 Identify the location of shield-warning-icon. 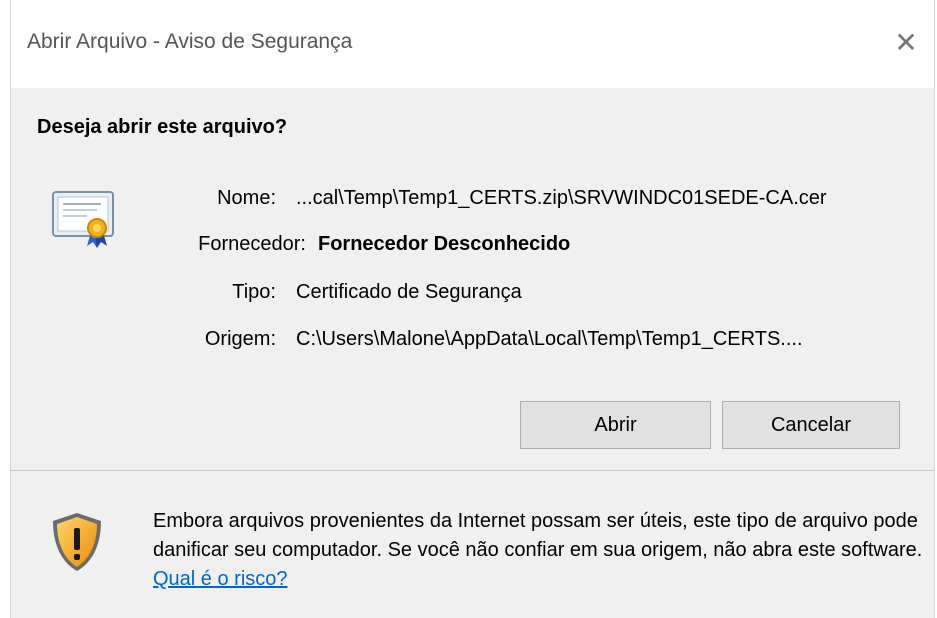
(77, 542).